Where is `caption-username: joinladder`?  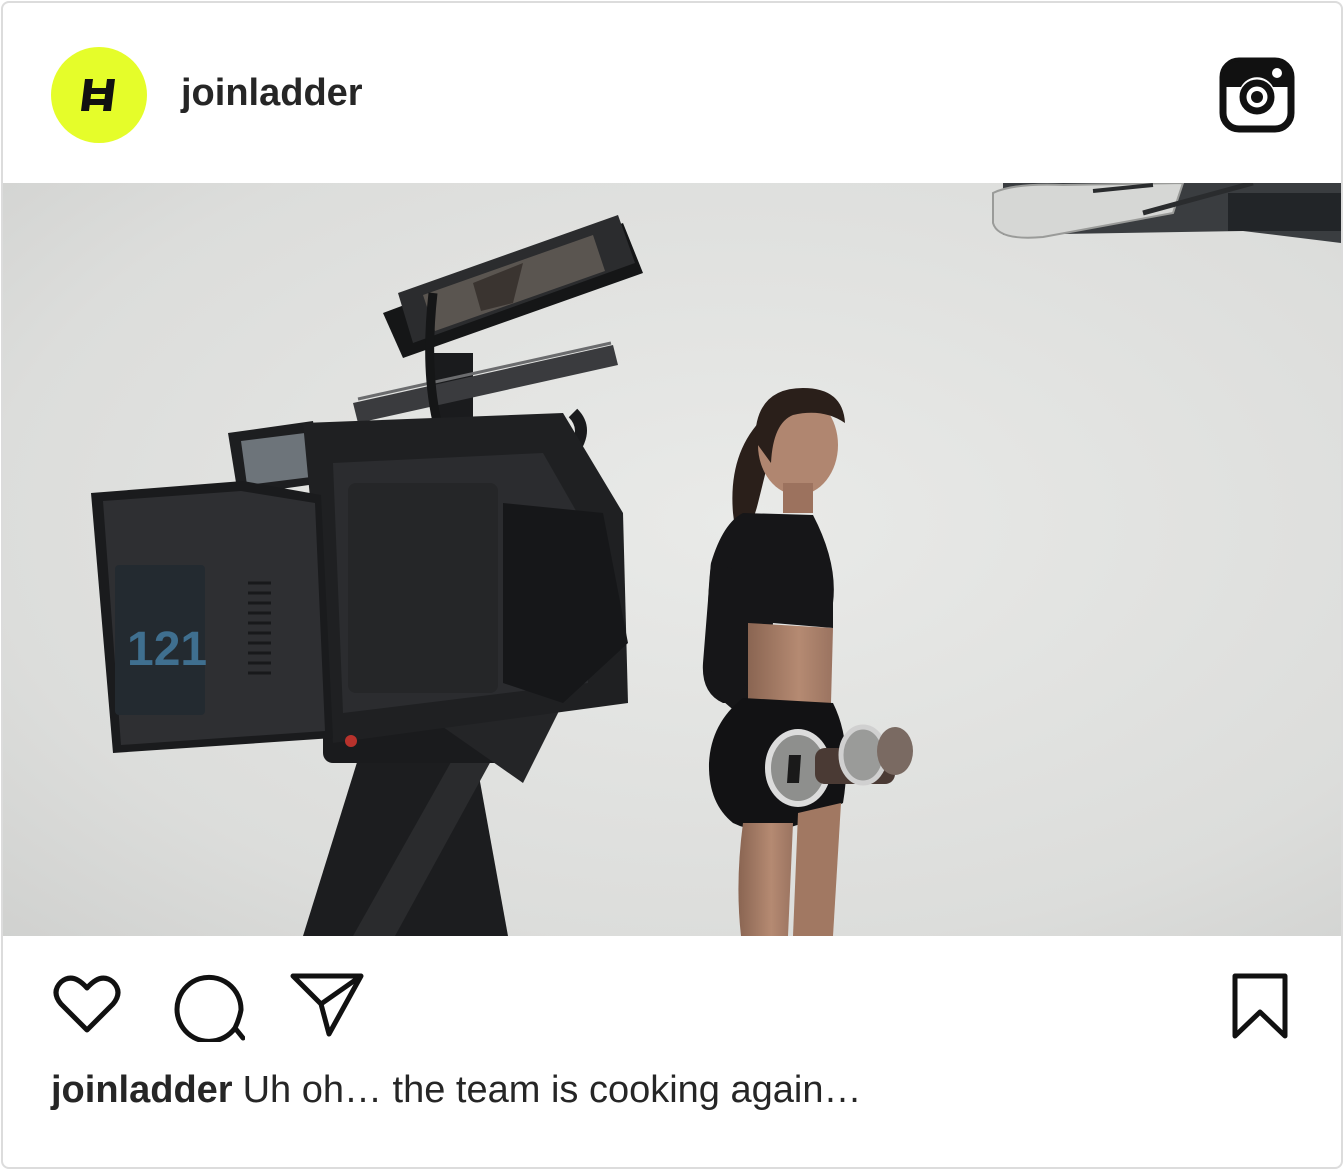 caption-username: joinladder is located at coordinates (142, 1090).